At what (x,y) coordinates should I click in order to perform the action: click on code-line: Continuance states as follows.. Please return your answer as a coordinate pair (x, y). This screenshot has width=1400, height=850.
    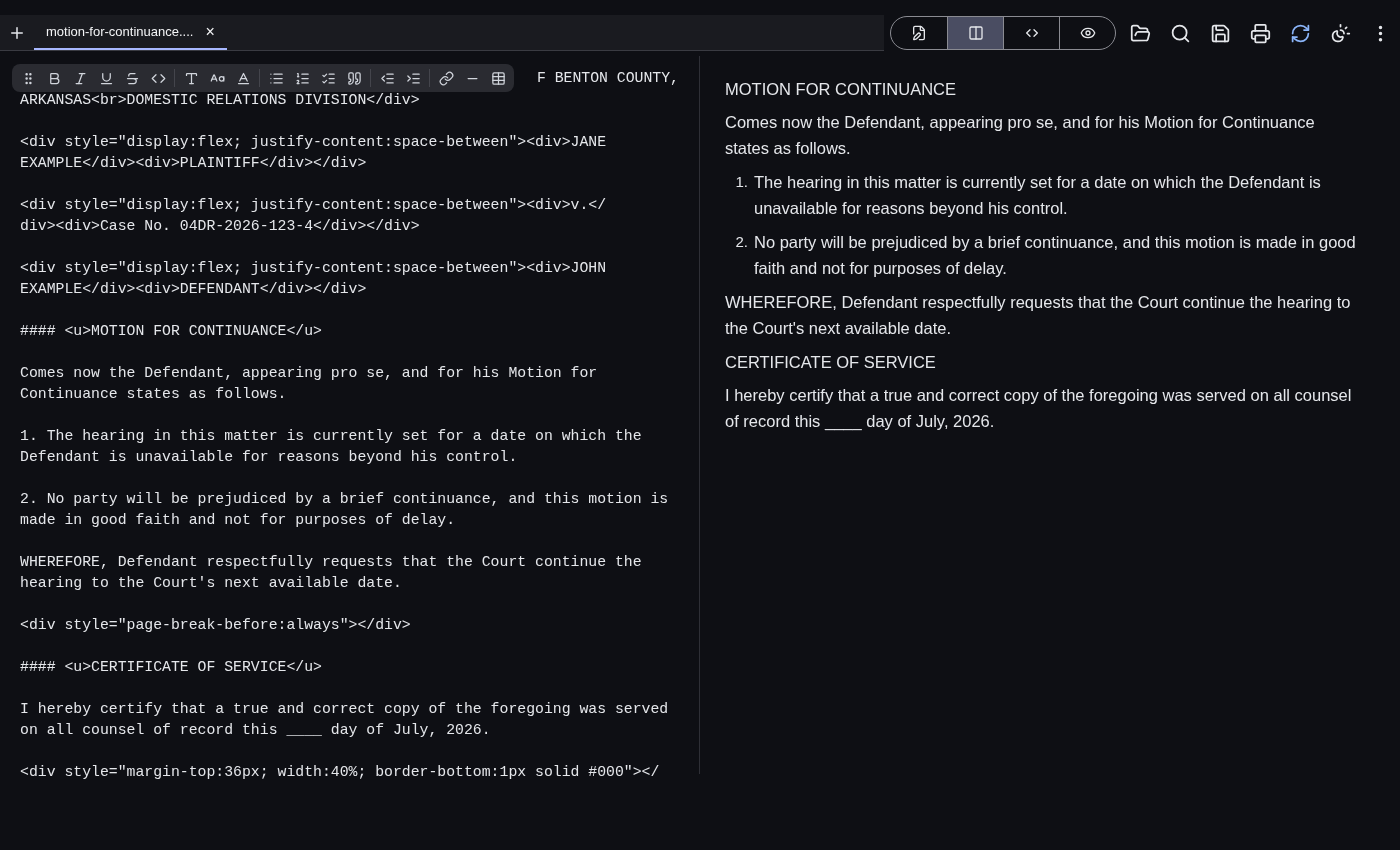
    Looking at the image, I should click on (154, 394).